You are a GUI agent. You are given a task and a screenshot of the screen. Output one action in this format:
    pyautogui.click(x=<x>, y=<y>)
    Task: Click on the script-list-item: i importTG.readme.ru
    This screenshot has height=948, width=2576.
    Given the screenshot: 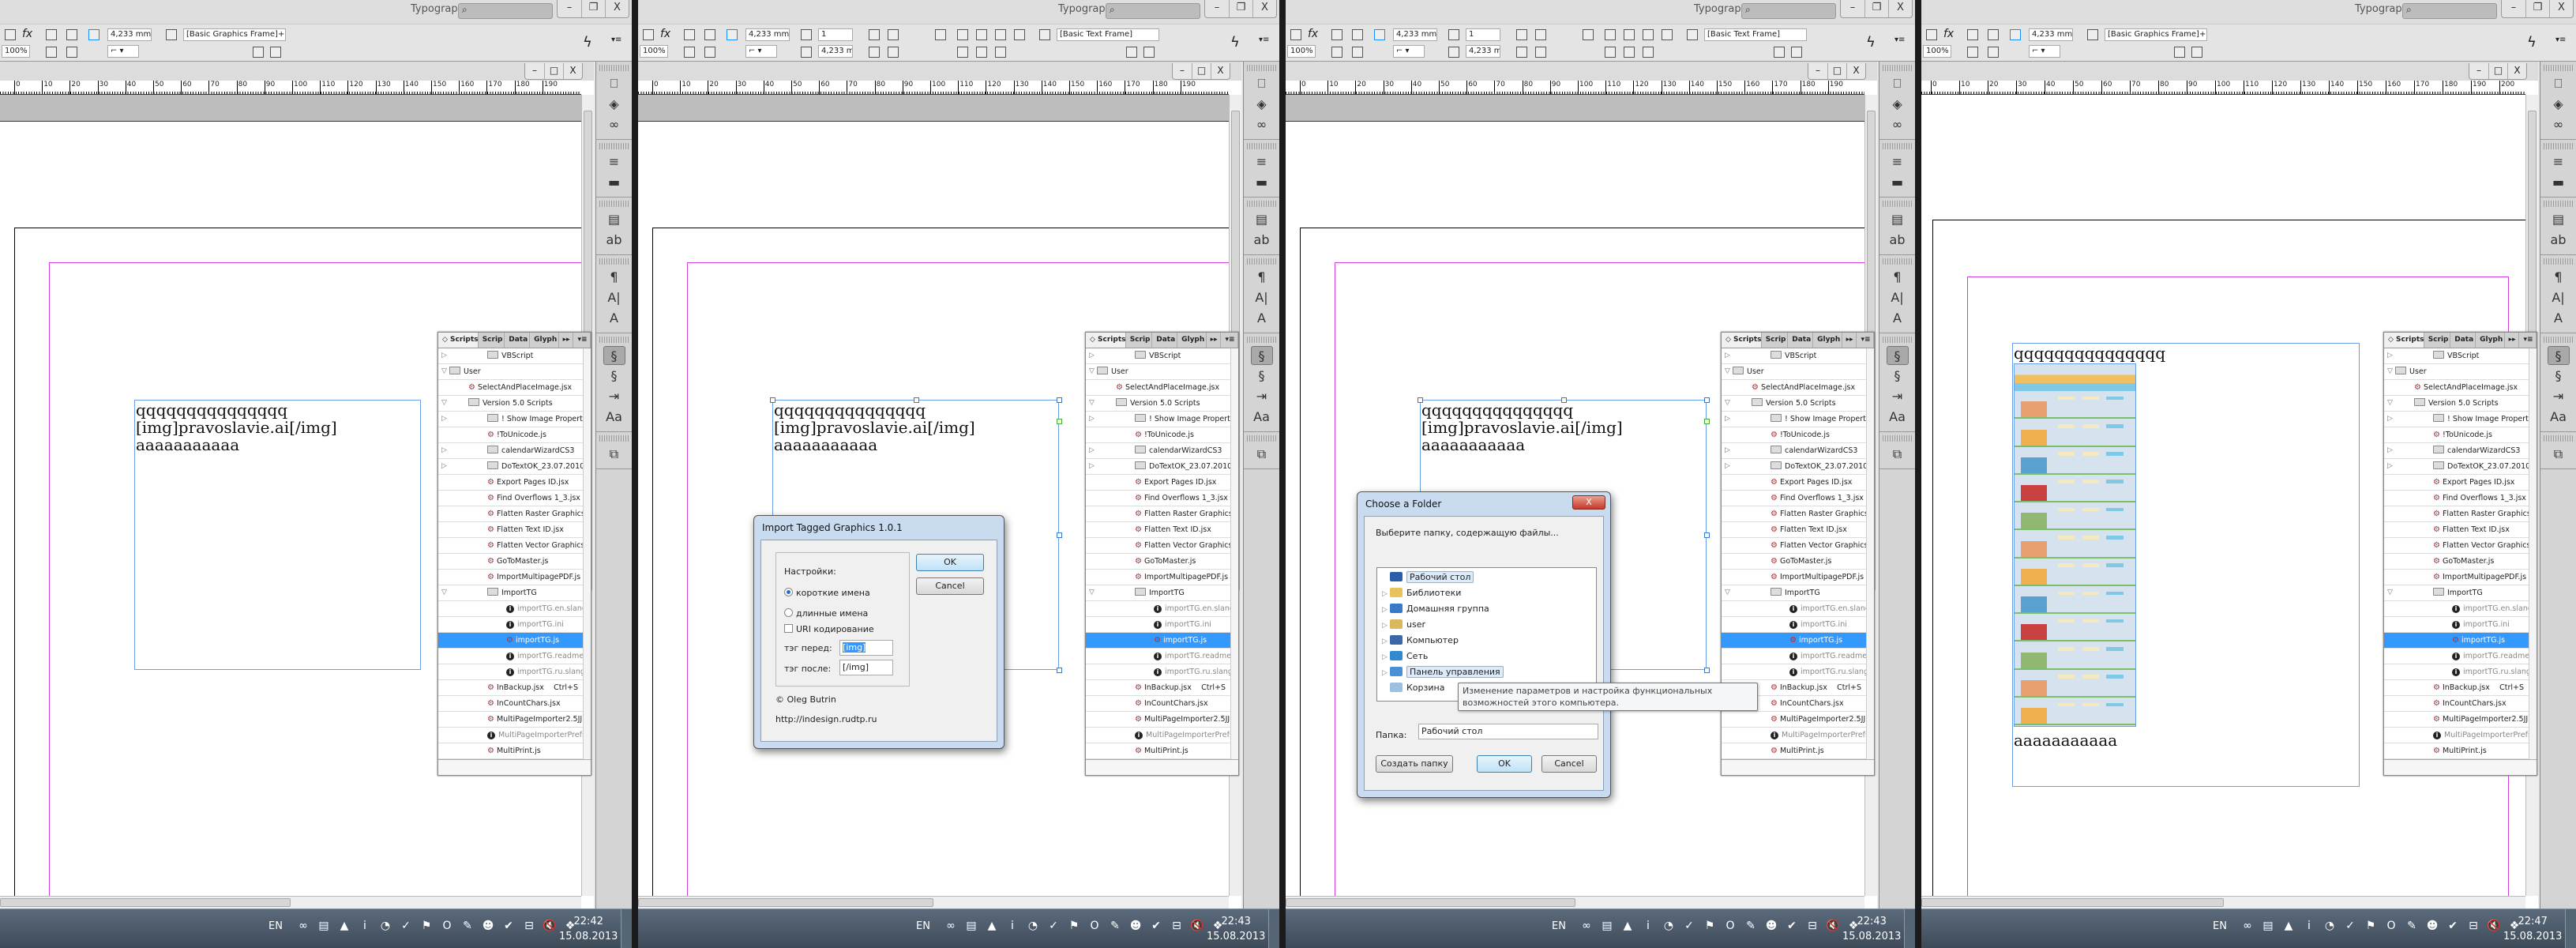 What is the action you would take?
    pyautogui.click(x=2460, y=657)
    